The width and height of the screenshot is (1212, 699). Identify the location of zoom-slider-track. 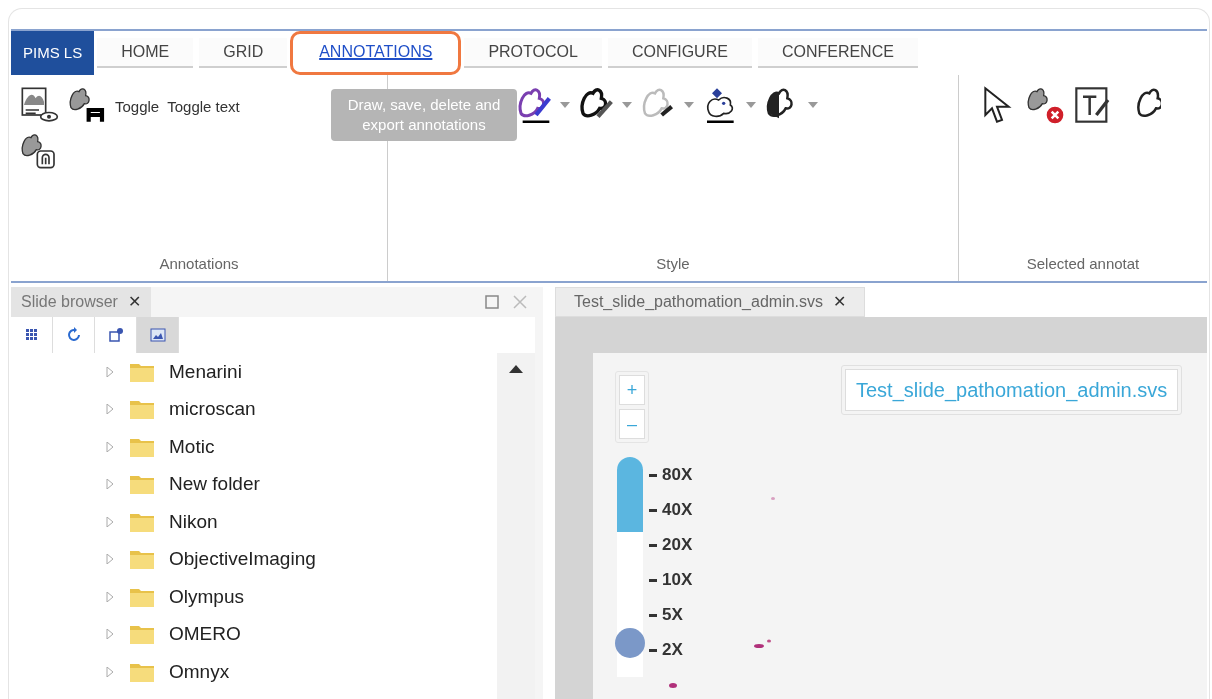
(630, 567).